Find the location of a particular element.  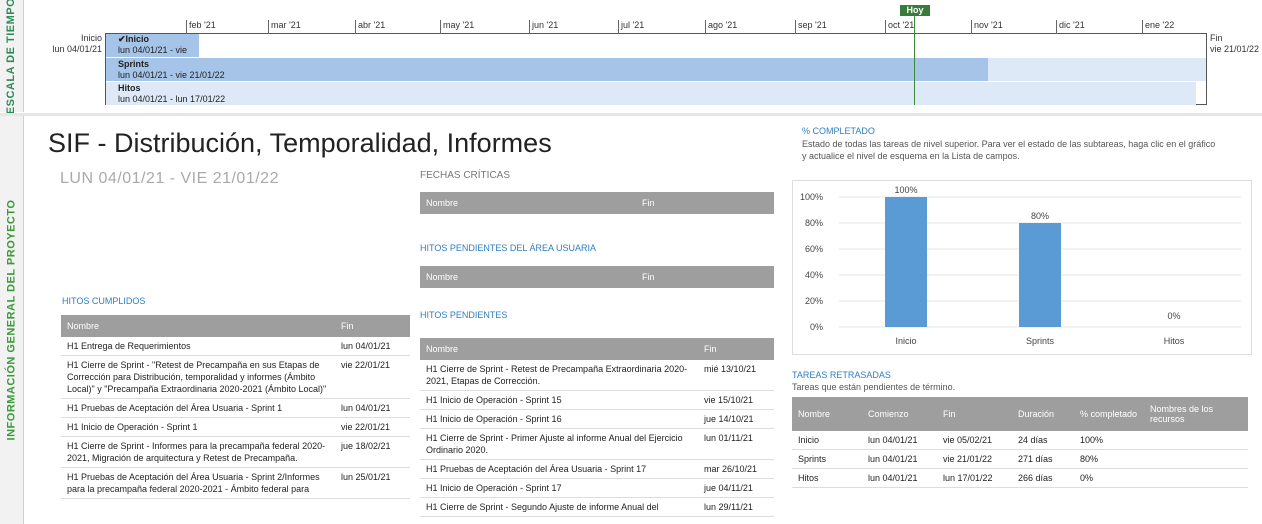

timeline-end: Fin vie 21/01/22 is located at coordinates (1234, 44).